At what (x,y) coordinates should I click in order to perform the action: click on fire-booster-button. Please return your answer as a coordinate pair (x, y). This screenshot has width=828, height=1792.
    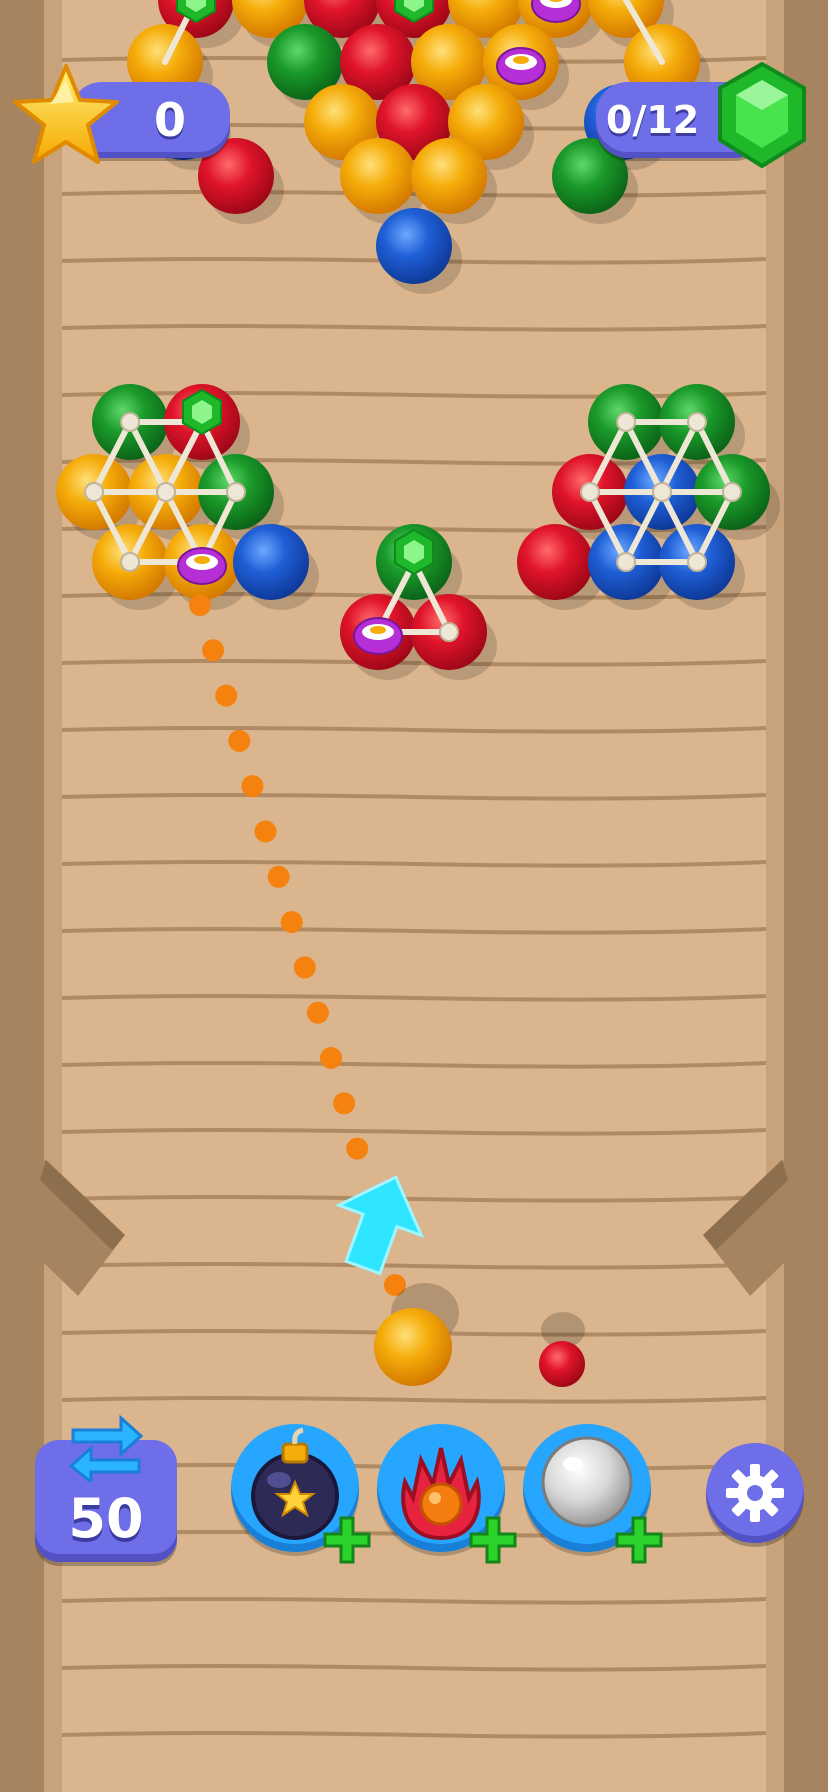
    Looking at the image, I should click on (447, 1494).